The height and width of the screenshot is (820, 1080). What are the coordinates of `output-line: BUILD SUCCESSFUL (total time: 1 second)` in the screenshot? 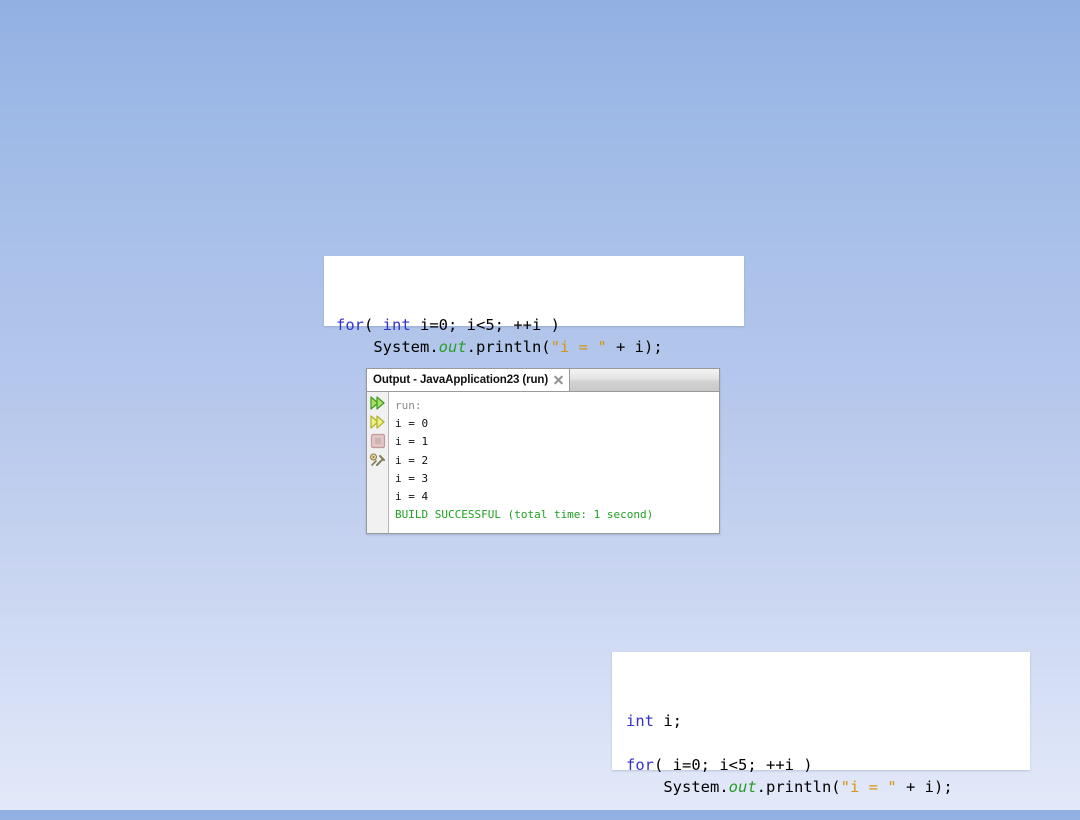 It's located at (524, 515).